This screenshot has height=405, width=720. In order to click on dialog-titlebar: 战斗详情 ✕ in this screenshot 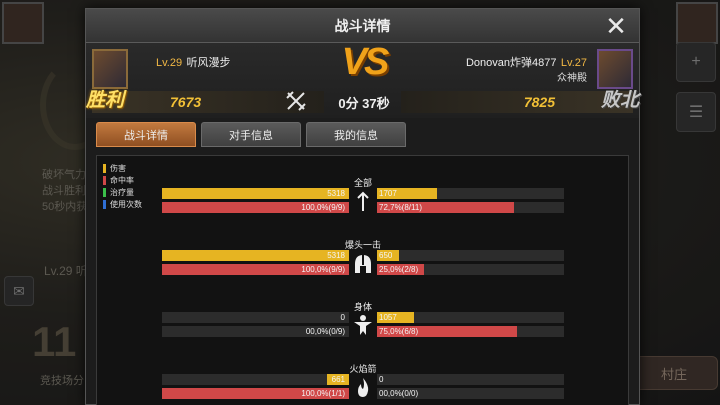, I will do `click(362, 26)`.